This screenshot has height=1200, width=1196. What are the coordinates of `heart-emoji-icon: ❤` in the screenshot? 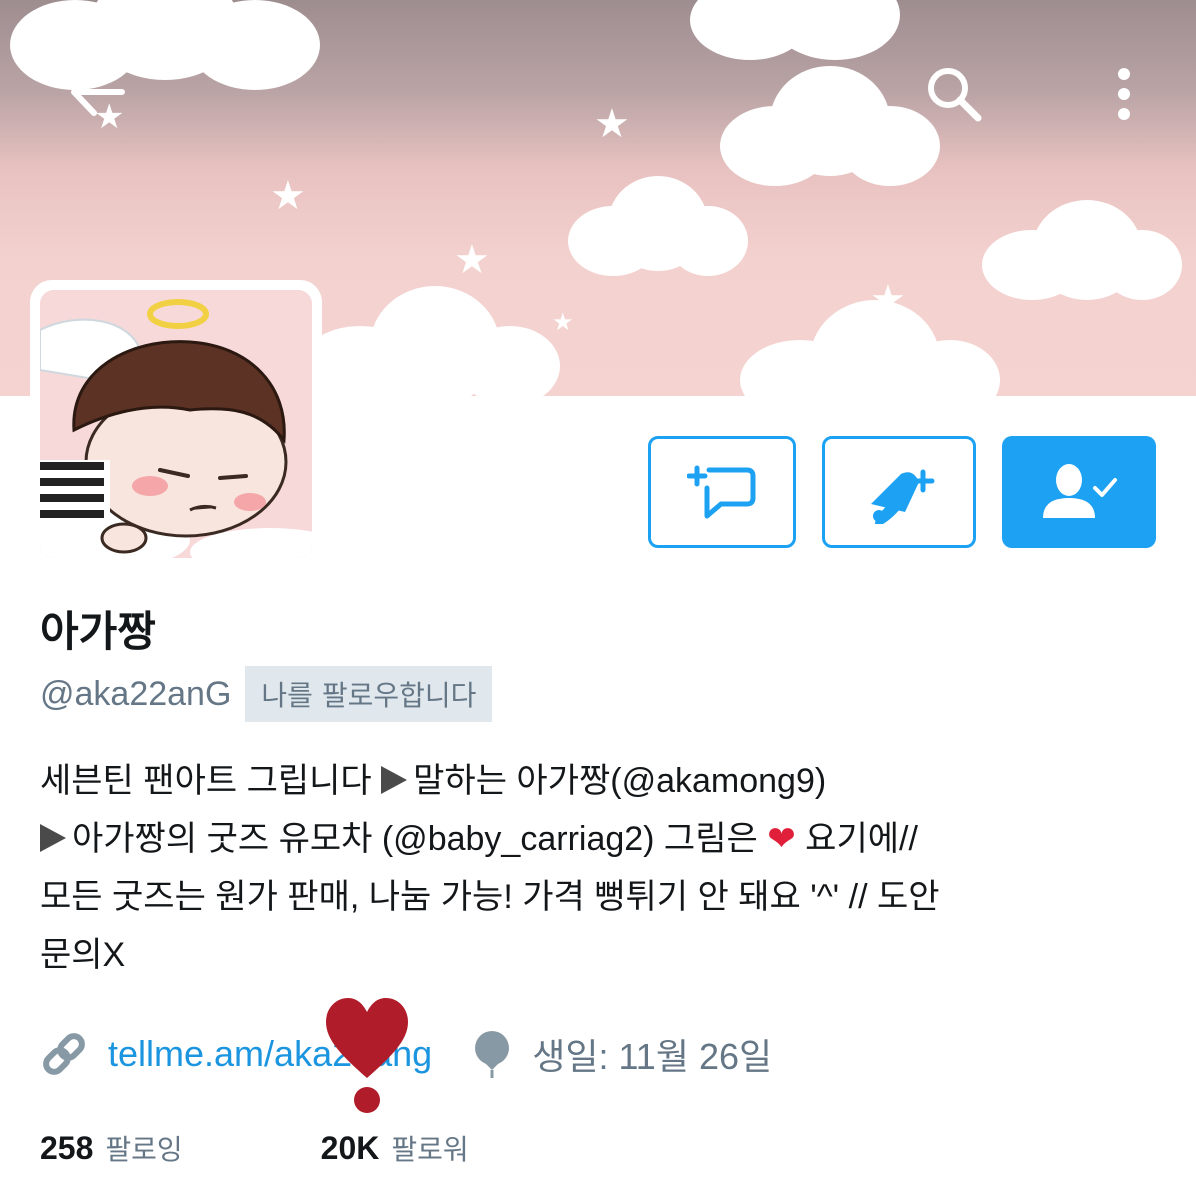 It's located at (781, 839).